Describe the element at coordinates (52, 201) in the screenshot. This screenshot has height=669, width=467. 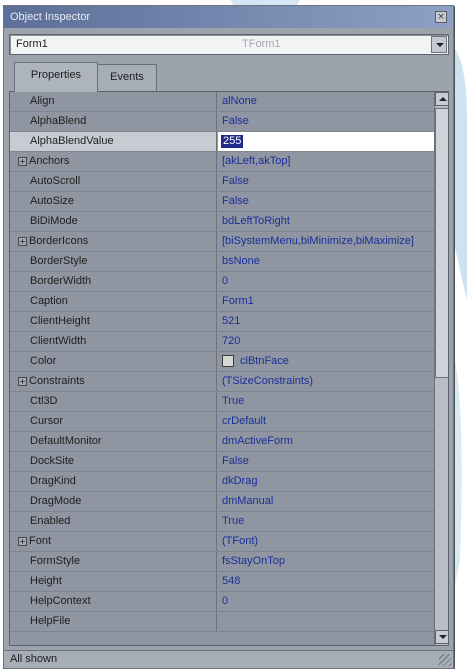
I see `property-name-label: AutoSize` at that location.